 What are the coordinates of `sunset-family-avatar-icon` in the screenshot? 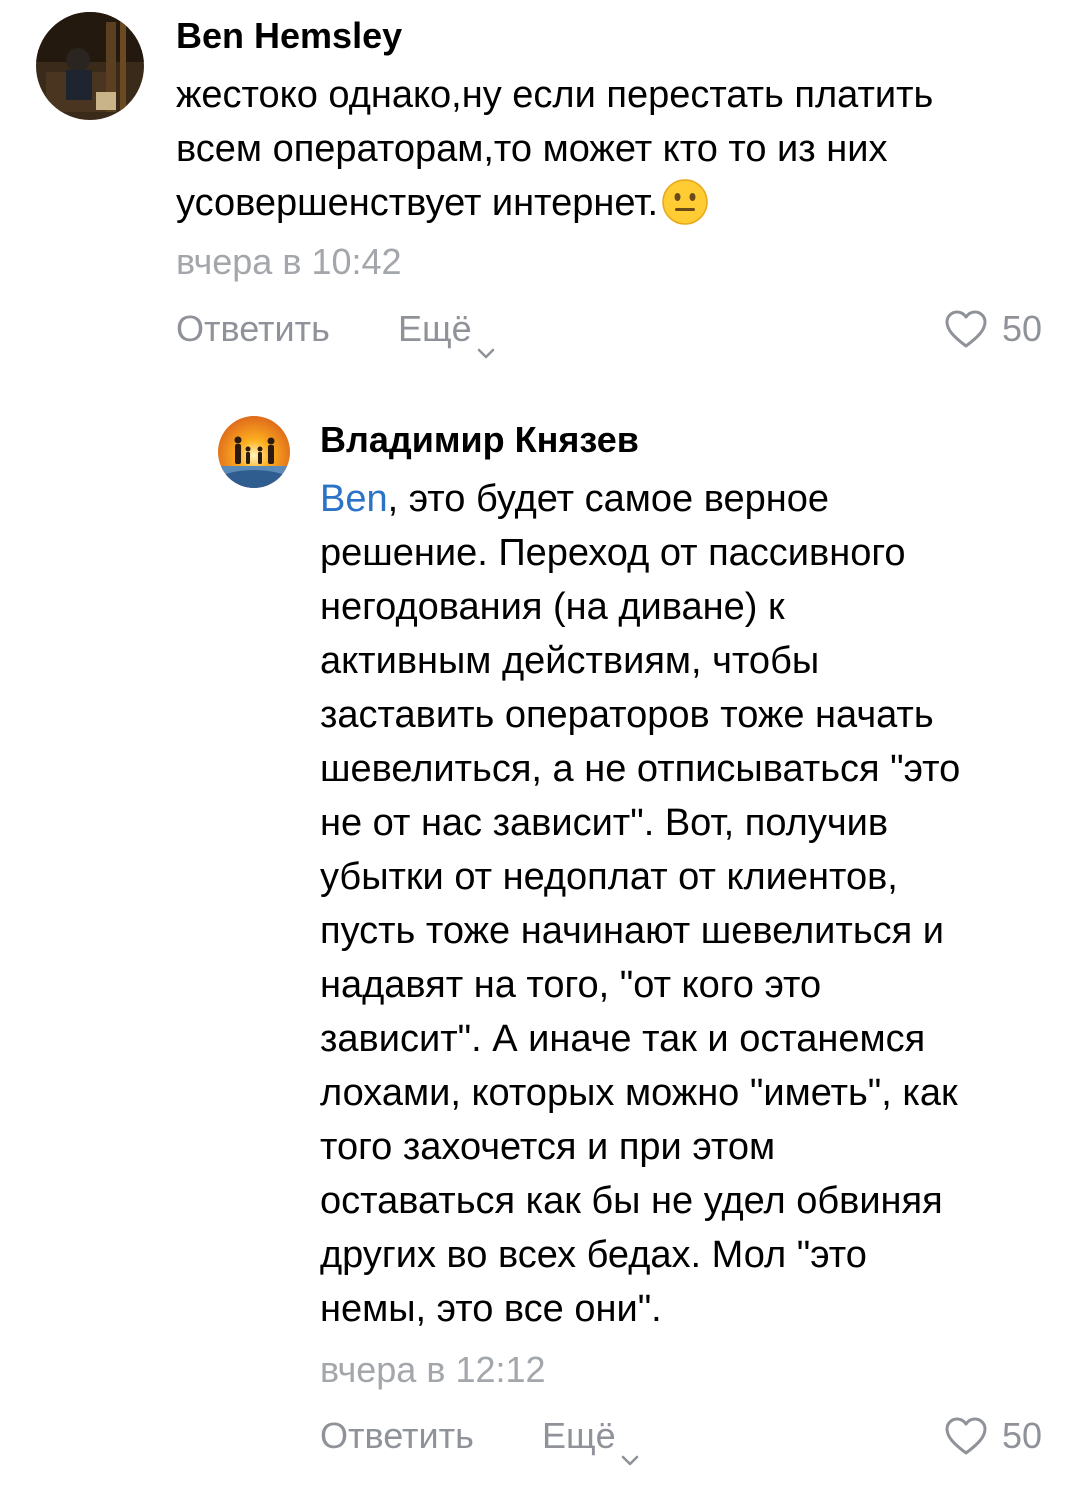 It's located at (254, 452).